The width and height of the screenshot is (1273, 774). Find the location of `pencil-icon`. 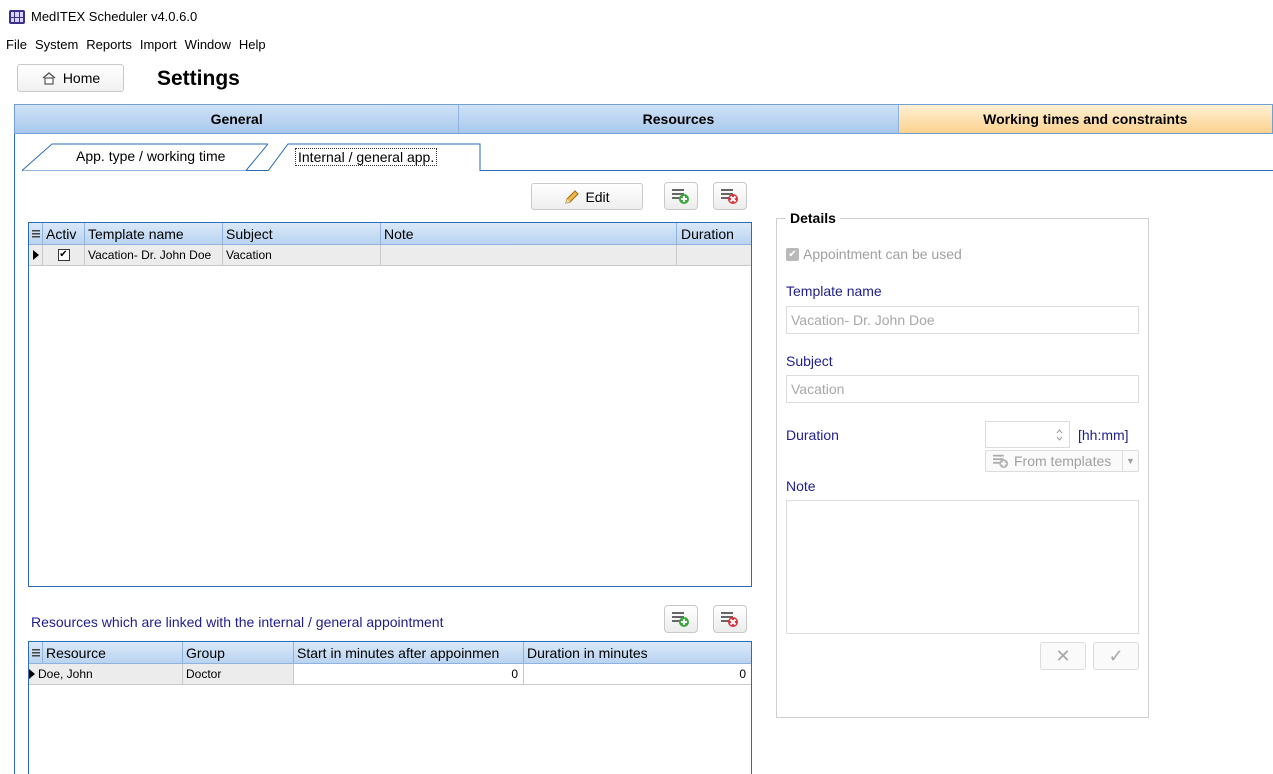

pencil-icon is located at coordinates (572, 196).